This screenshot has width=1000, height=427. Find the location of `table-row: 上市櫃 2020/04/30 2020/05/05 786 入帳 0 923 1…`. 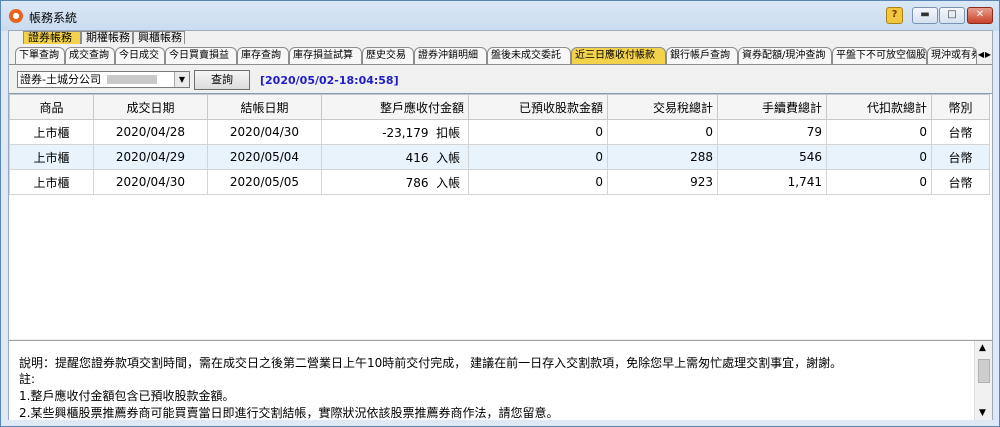

table-row: 上市櫃 2020/04/30 2020/05/05 786 入帳 0 923 1… is located at coordinates (499, 182).